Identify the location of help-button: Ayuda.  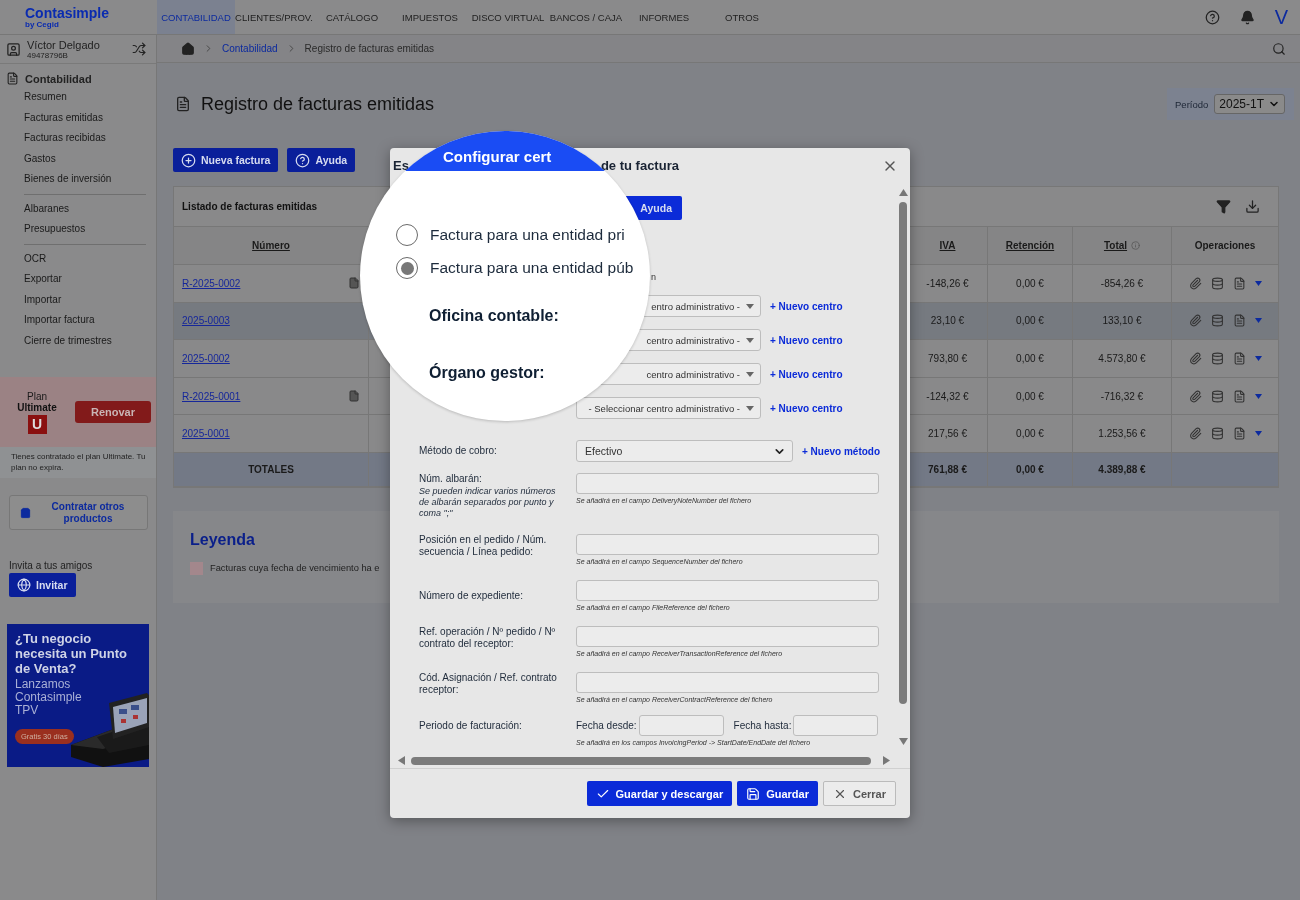
(321, 160).